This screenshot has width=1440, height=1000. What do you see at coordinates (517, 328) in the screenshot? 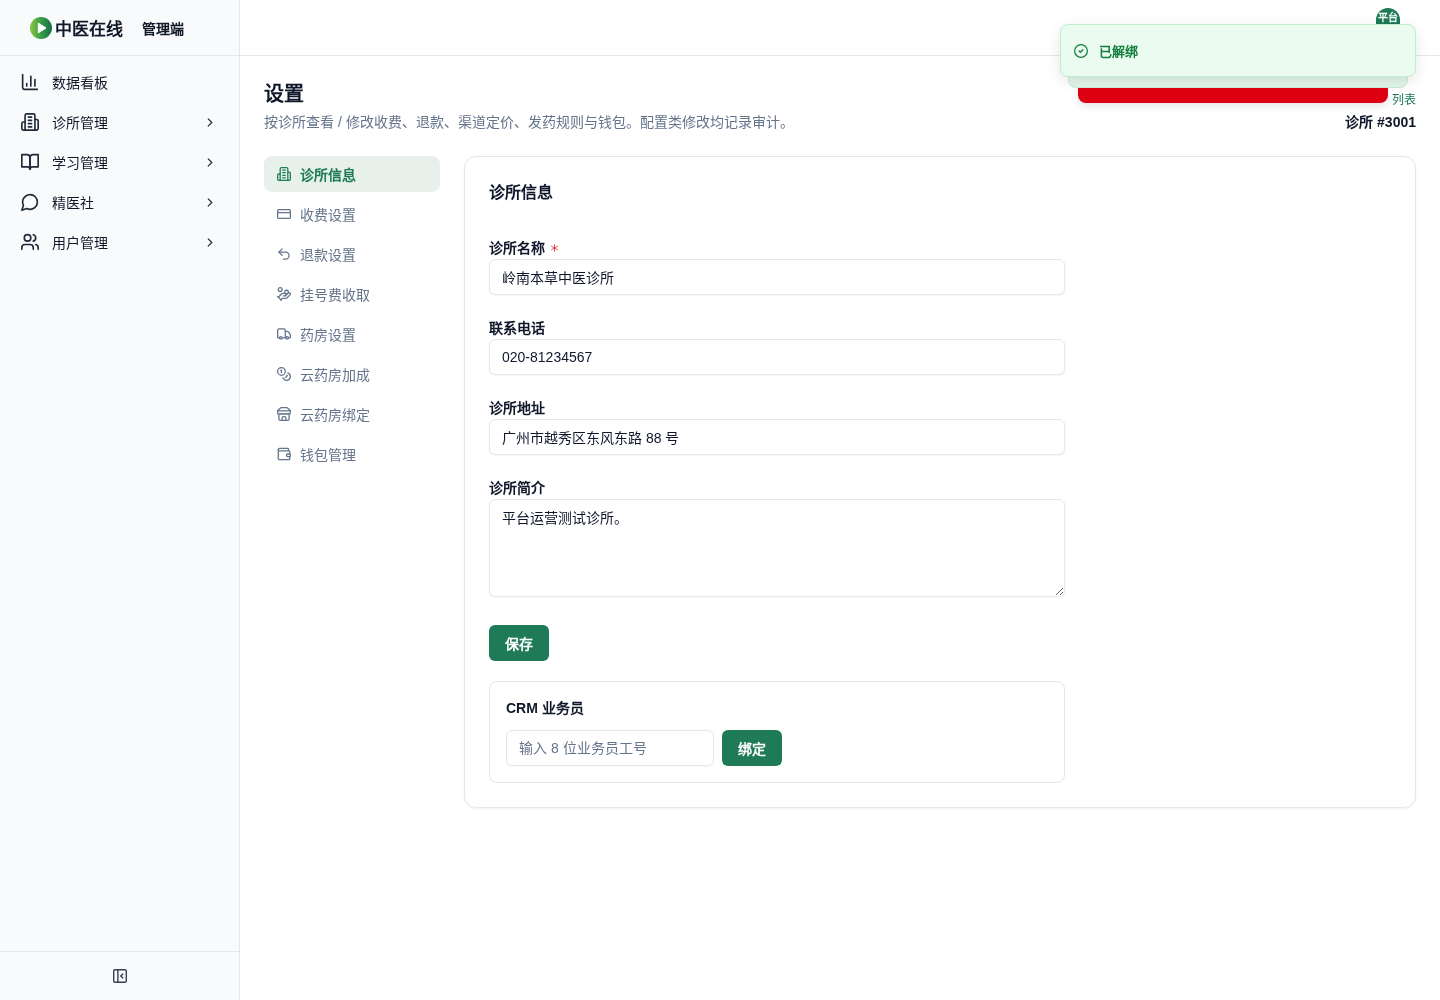
I see `field-label: 联系电话` at bounding box center [517, 328].